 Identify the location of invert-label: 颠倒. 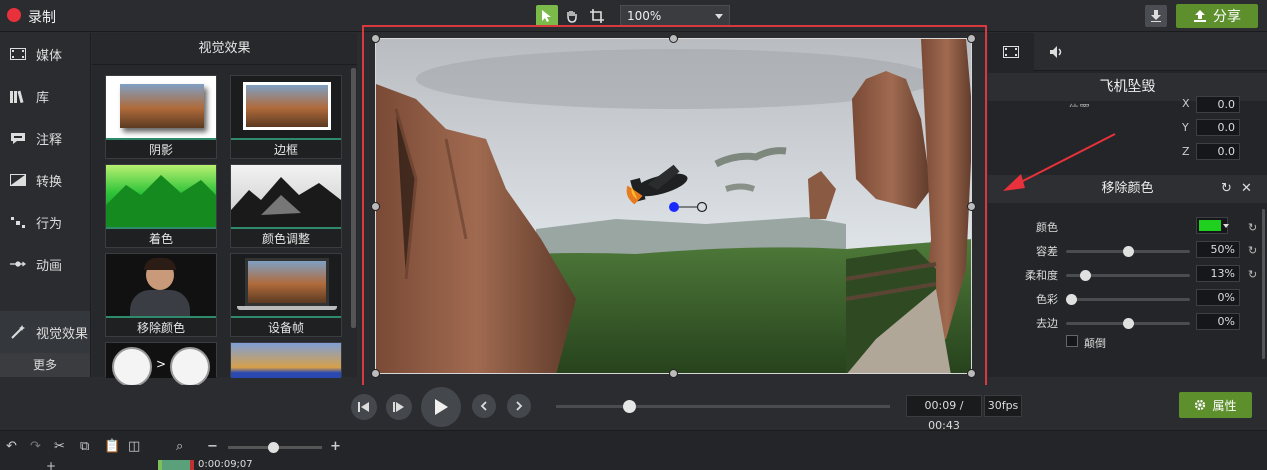
(1095, 343).